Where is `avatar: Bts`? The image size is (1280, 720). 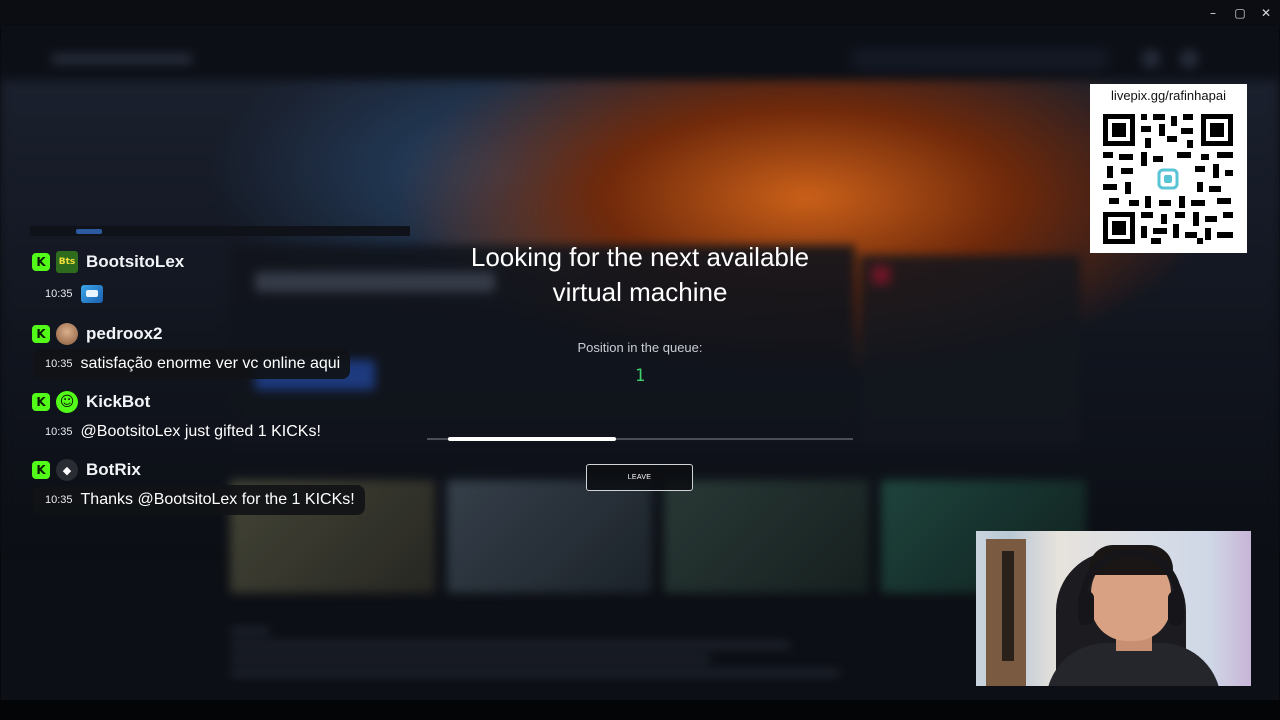 avatar: Bts is located at coordinates (67, 262).